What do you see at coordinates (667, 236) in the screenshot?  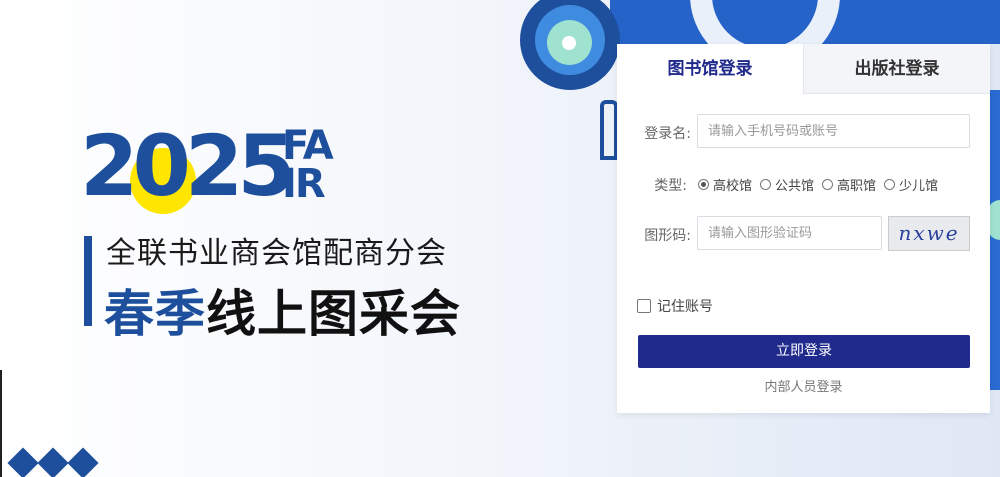 I see `captcha-label: 图形码:` at bounding box center [667, 236].